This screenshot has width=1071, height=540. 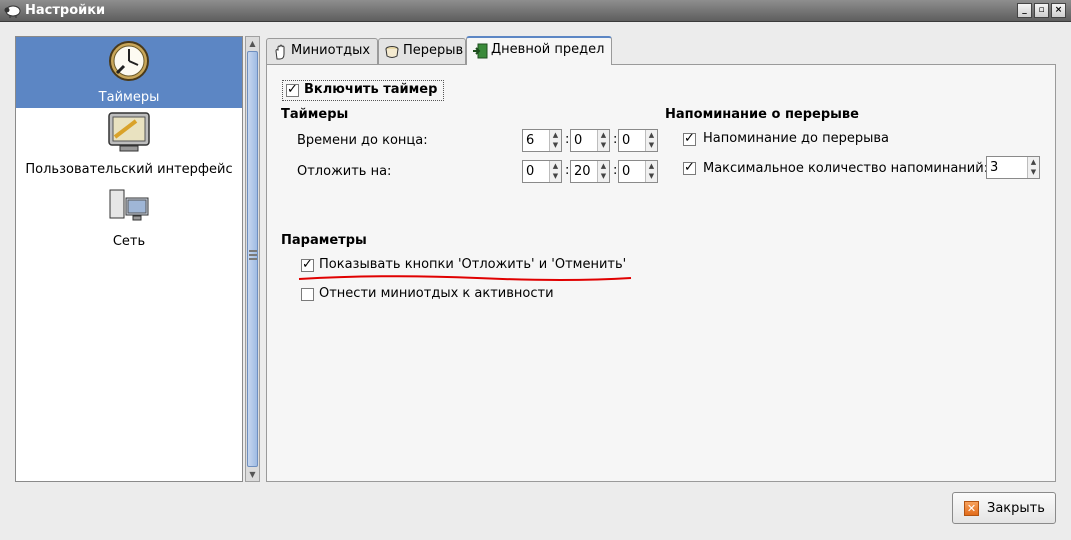 What do you see at coordinates (542, 171) in the screenshot?
I see `postpone-hours-spinner: 0 ▲ ▼` at bounding box center [542, 171].